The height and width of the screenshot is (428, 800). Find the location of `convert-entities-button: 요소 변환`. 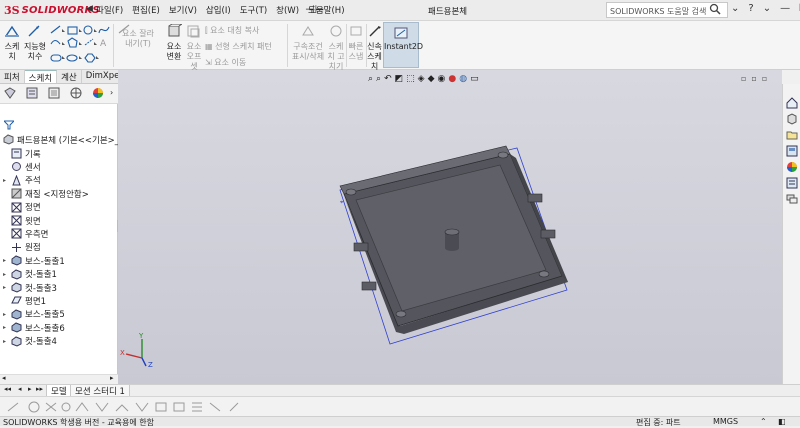

convert-entities-button: 요소 변환 is located at coordinates (174, 42).